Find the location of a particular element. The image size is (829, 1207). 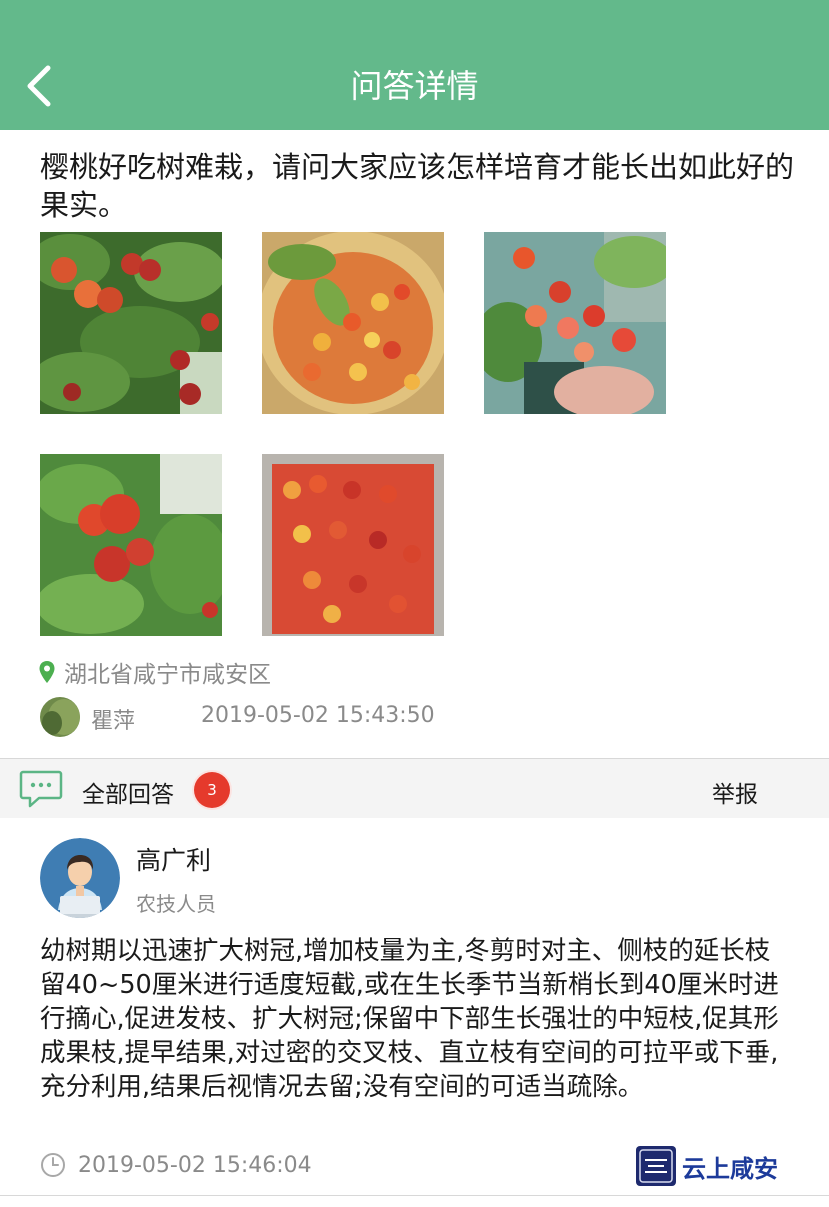

question-time: 2019-05-02 15:43:50 is located at coordinates (318, 715).